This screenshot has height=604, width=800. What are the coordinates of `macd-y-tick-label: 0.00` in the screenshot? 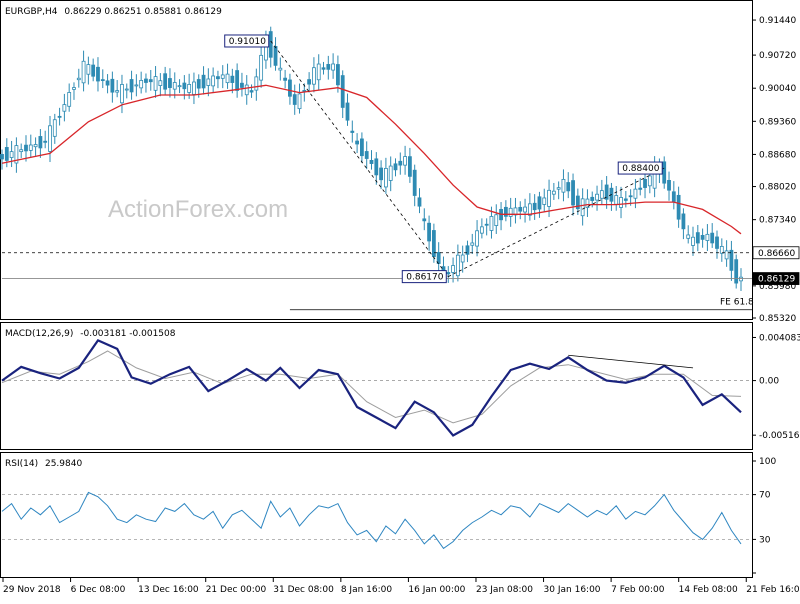 It's located at (769, 382).